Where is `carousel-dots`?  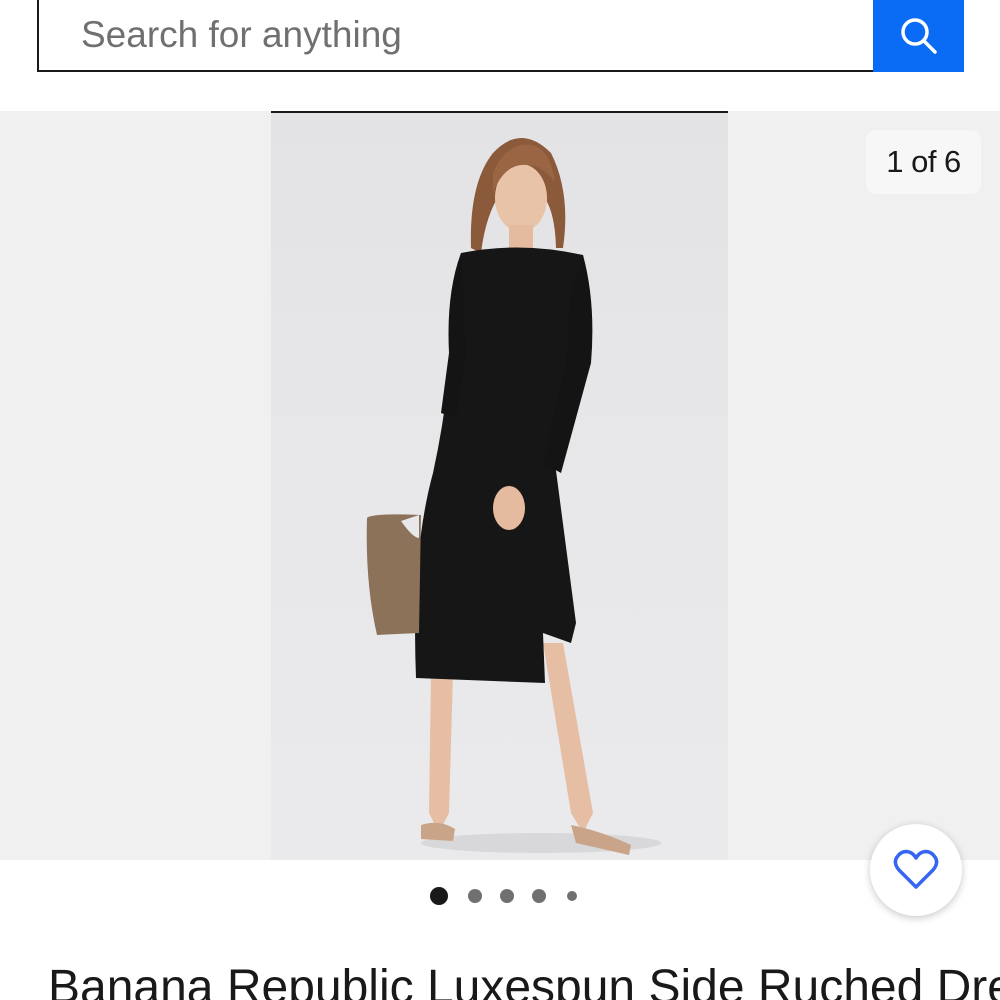 carousel-dots is located at coordinates (500, 896).